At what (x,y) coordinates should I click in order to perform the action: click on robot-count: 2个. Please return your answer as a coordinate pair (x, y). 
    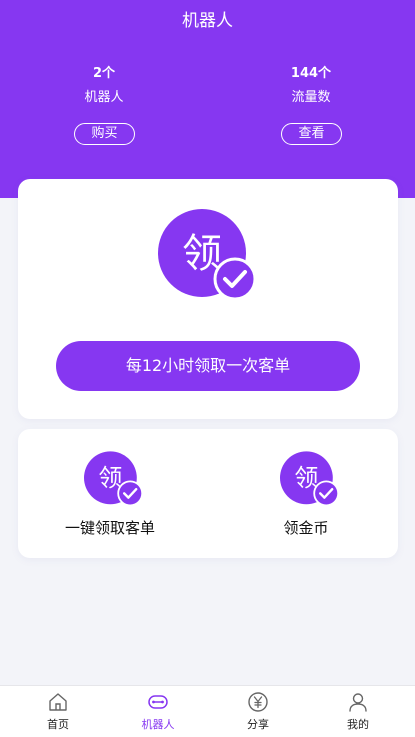
    Looking at the image, I should click on (104, 73).